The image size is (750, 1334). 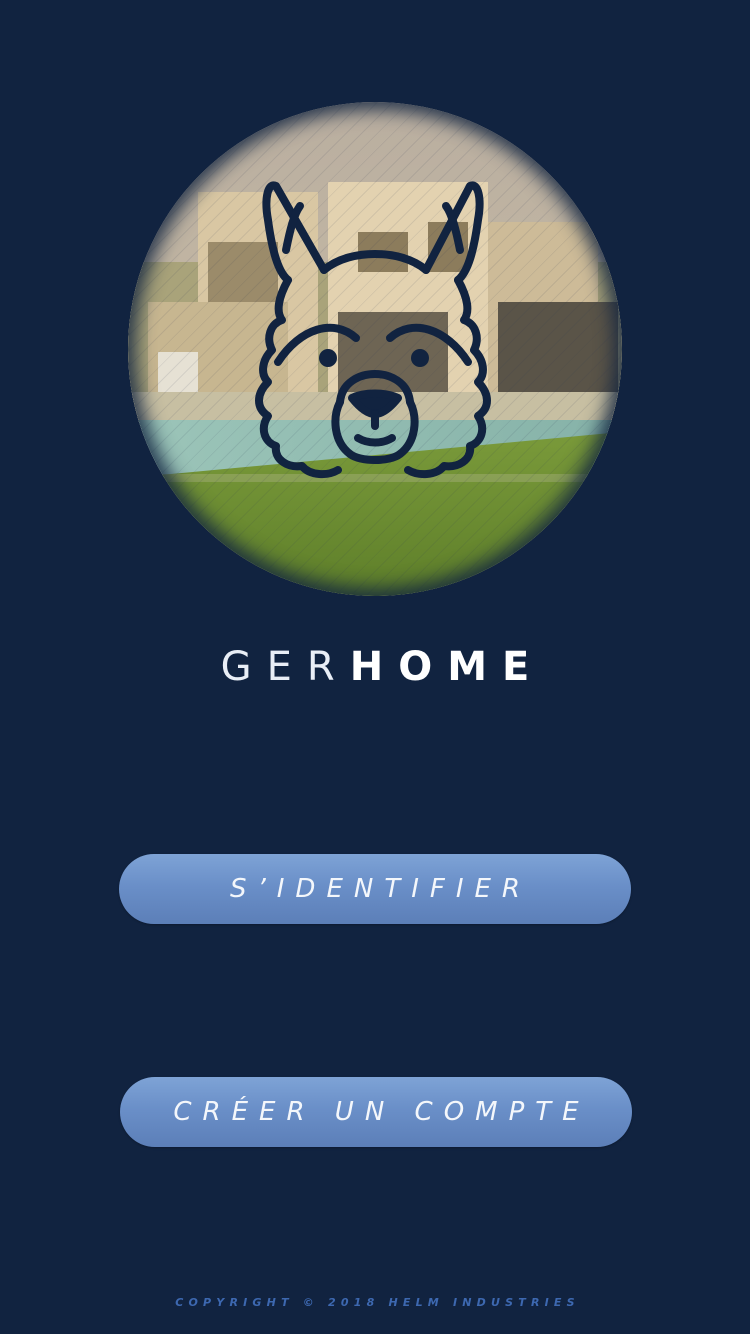 What do you see at coordinates (380, 889) in the screenshot?
I see `login-button-label: S’IDENTIFIER` at bounding box center [380, 889].